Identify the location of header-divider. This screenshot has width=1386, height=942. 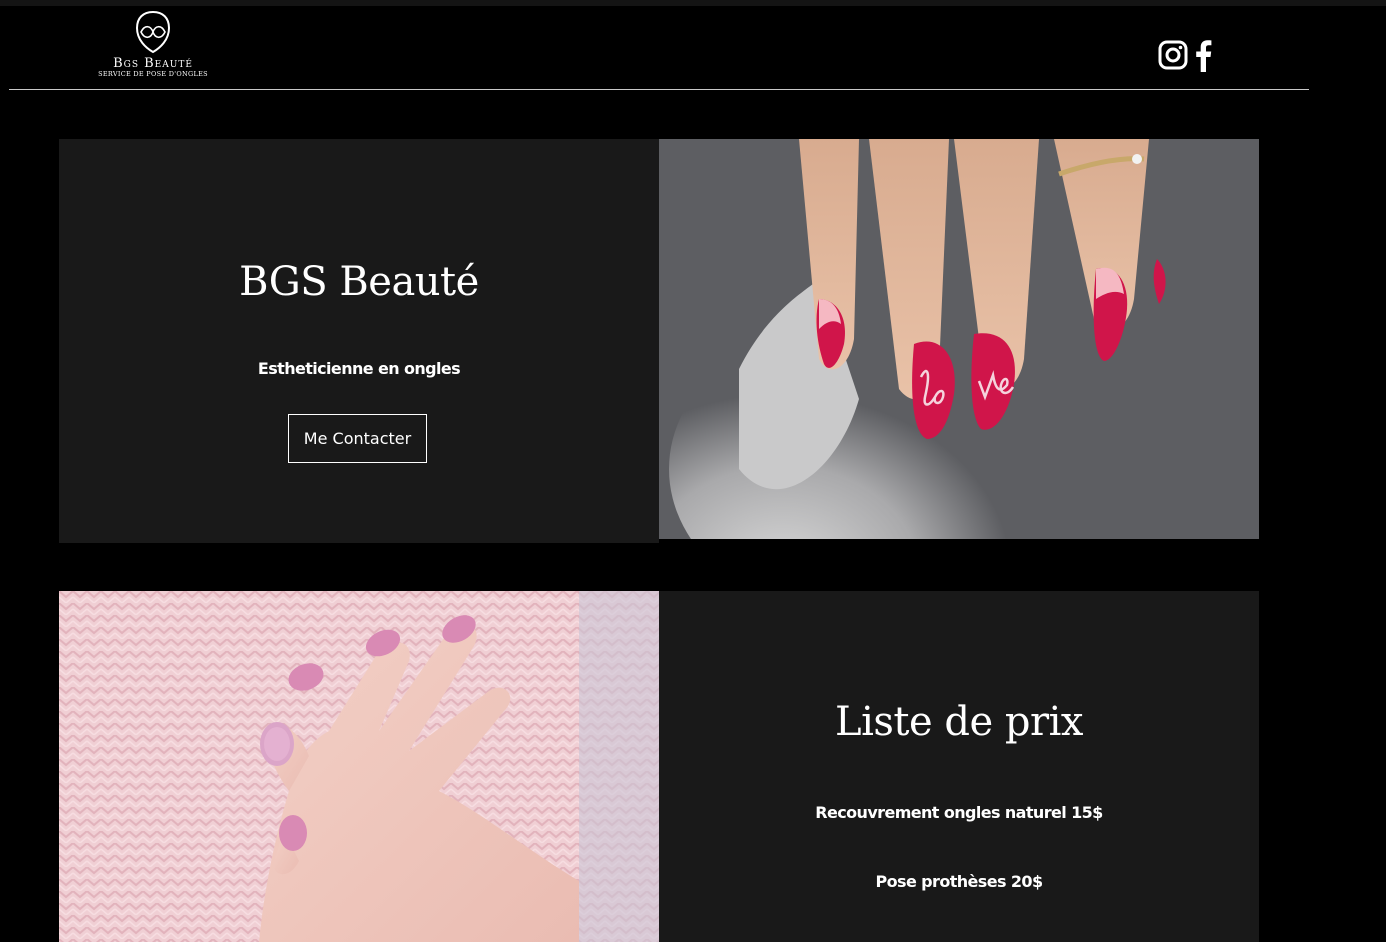
(659, 89).